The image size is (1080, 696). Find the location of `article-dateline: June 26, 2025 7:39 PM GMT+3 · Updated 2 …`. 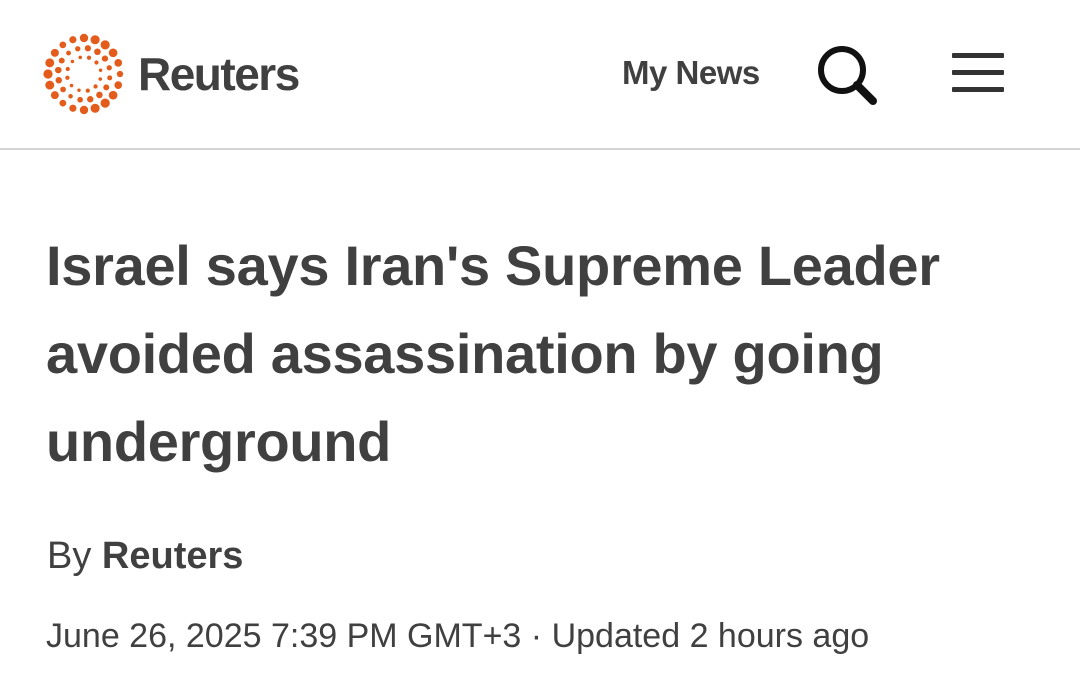

article-dateline: June 26, 2025 7:39 PM GMT+3 · Updated 2 … is located at coordinates (457, 636).